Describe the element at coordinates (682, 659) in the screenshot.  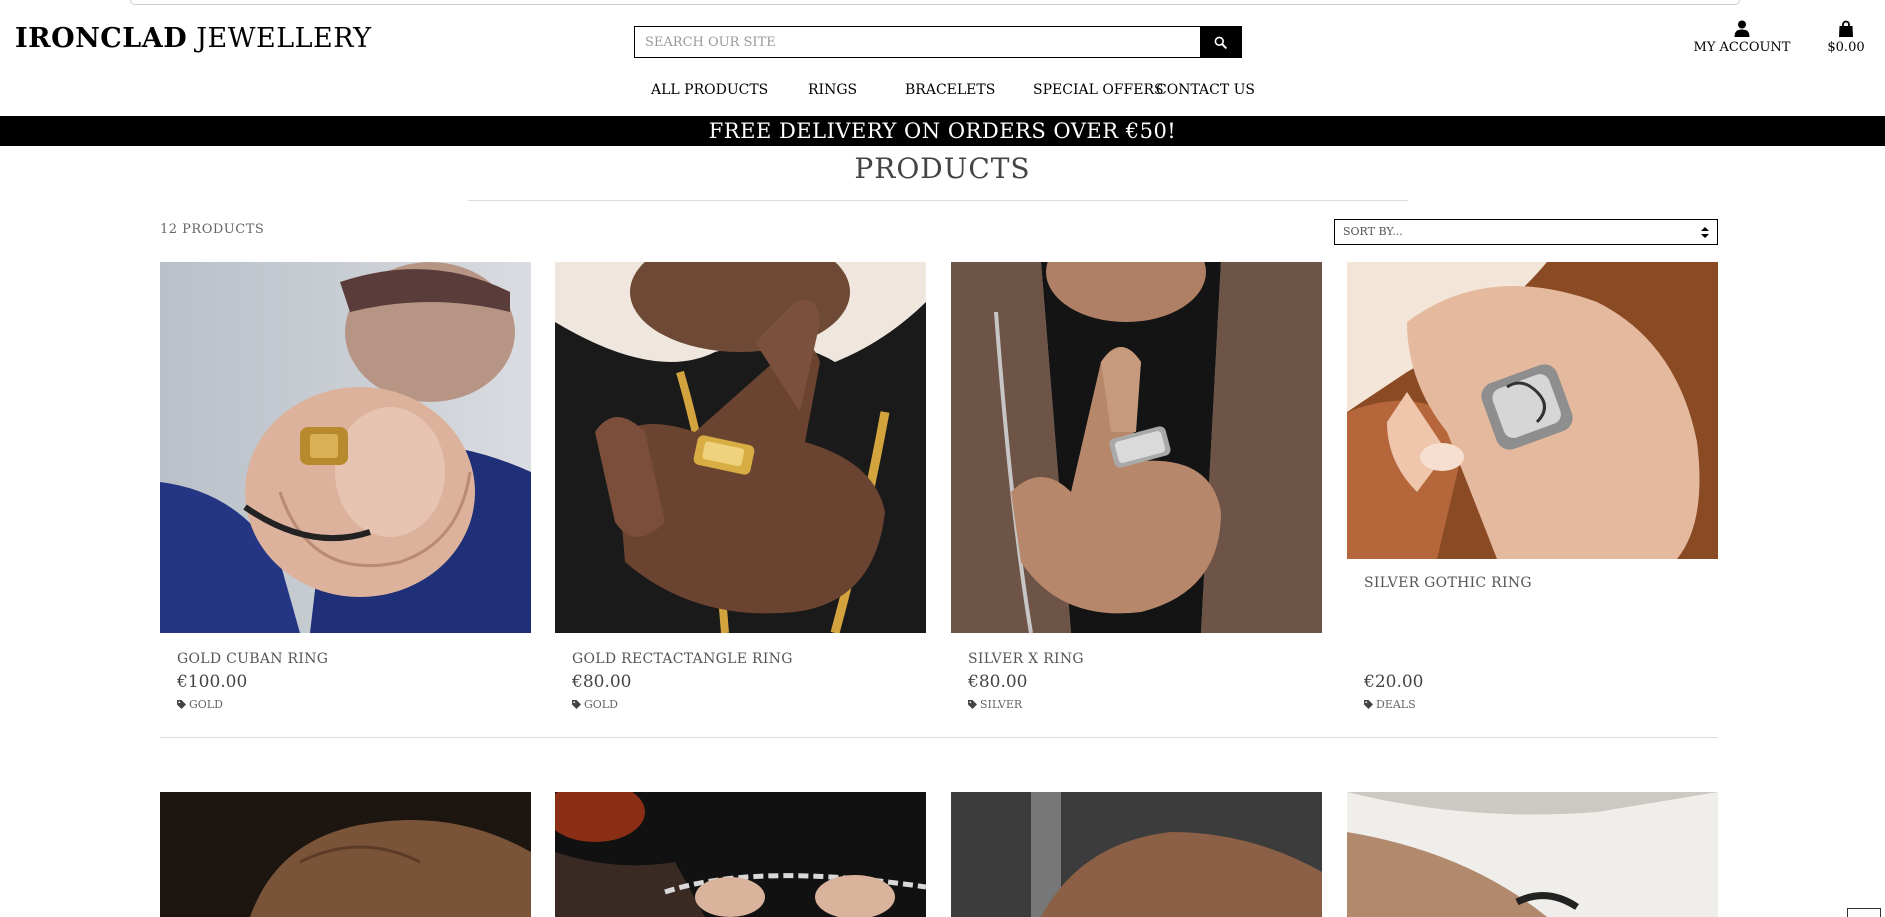
I see `product-name: GOLD RECTACTANGLE RING` at that location.